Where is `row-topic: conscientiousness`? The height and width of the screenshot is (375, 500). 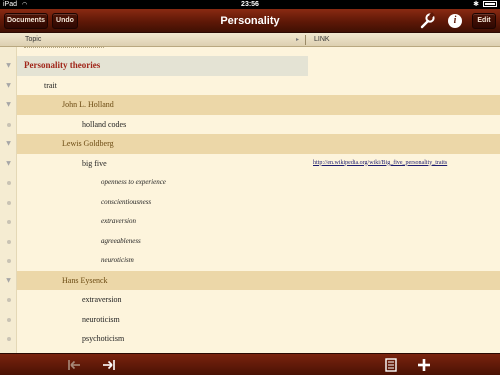 row-topic: conscientiousness is located at coordinates (126, 203).